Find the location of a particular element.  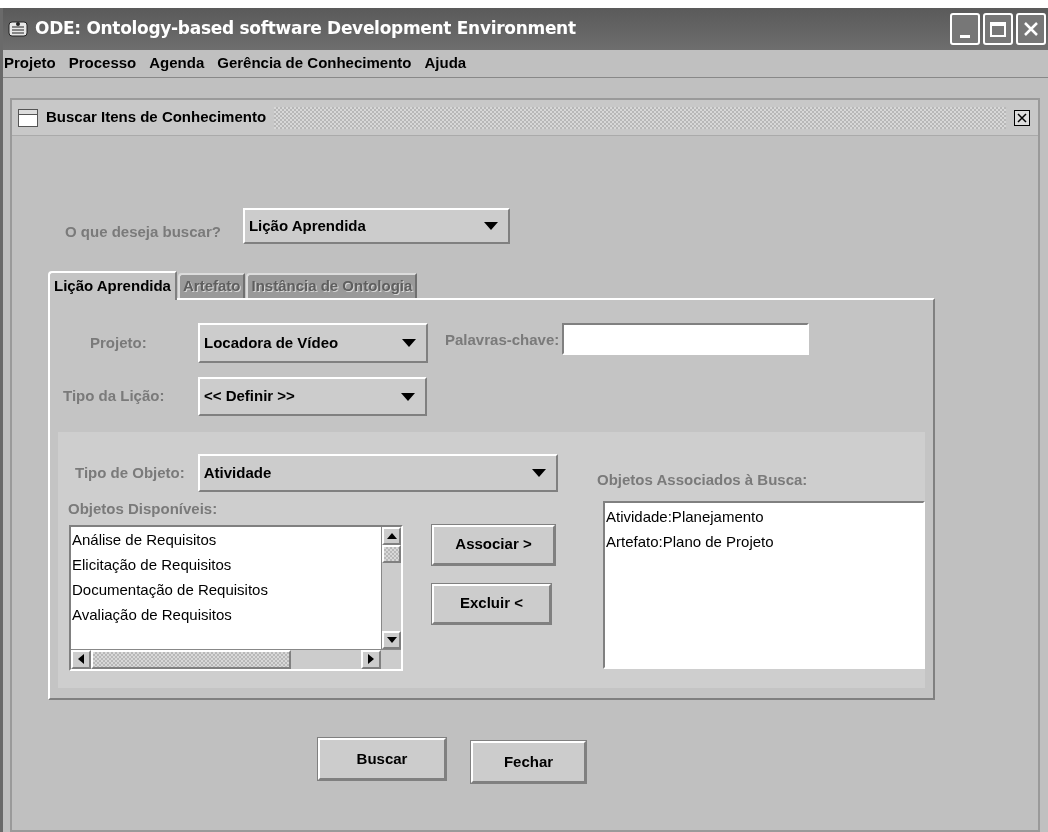

field-label: Palavras-chave: is located at coordinates (502, 340).